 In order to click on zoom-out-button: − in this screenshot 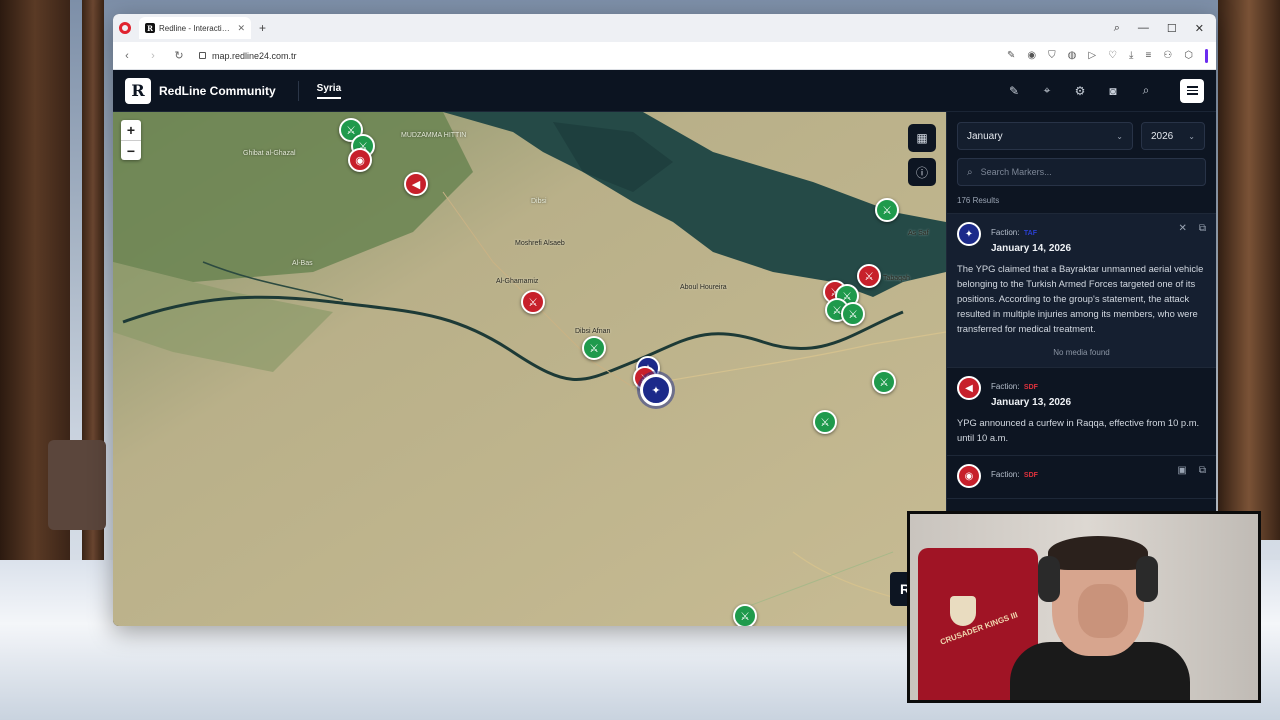, I will do `click(131, 150)`.